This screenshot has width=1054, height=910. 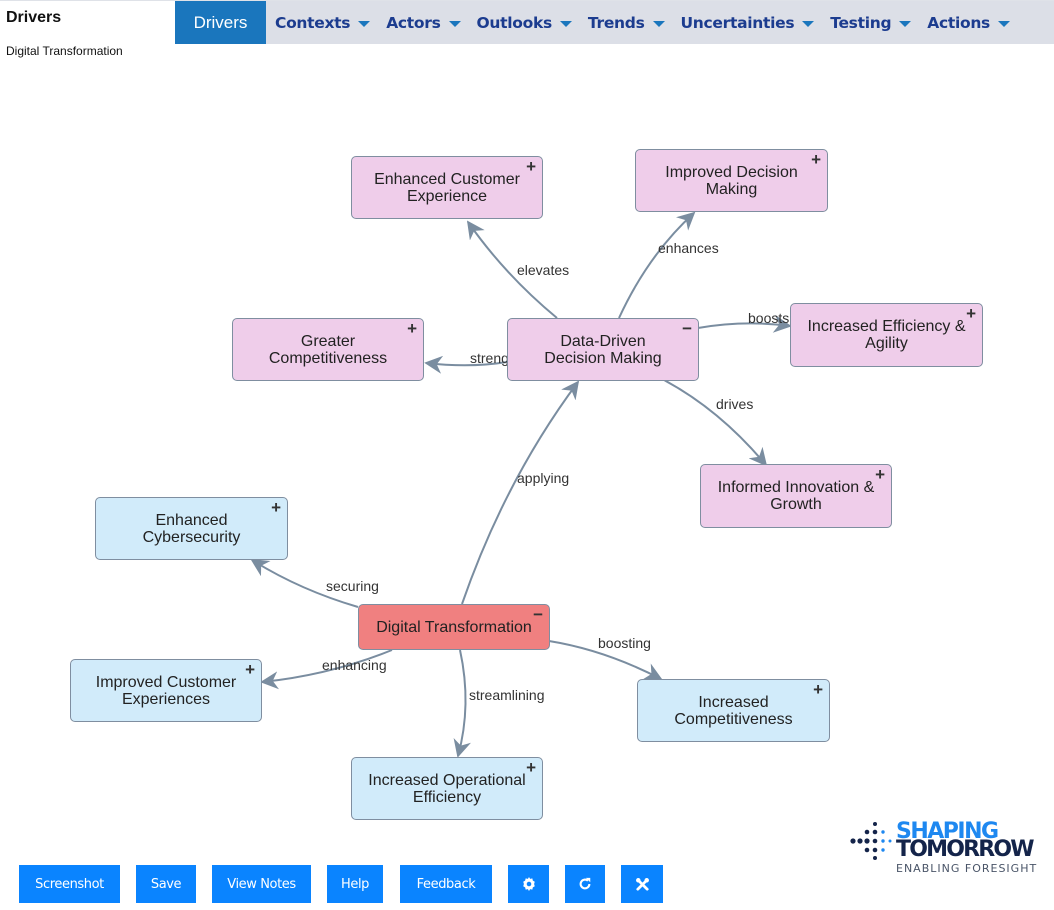 What do you see at coordinates (507, 695) in the screenshot?
I see `edge-label-streamlining: streamlining` at bounding box center [507, 695].